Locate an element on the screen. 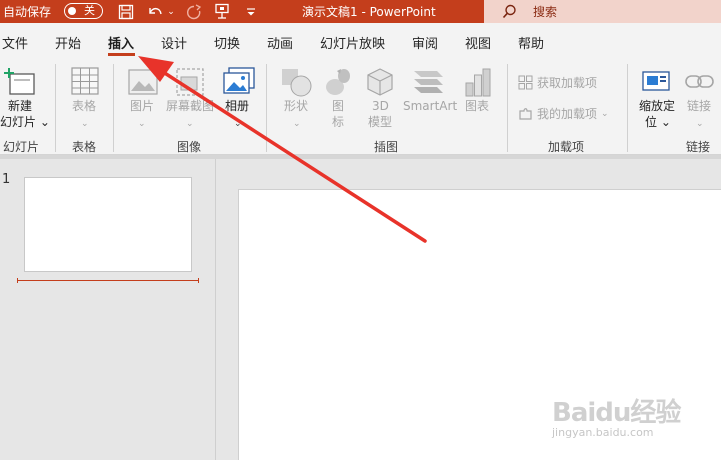  group-label-addins: 加载项 is located at coordinates (566, 147).